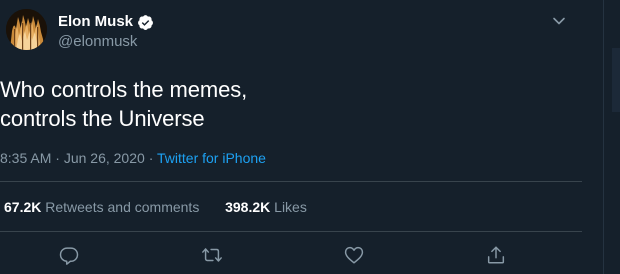 This screenshot has width=620, height=274. What do you see at coordinates (122, 207) in the screenshot?
I see `retweets-label: Retweets and comments` at bounding box center [122, 207].